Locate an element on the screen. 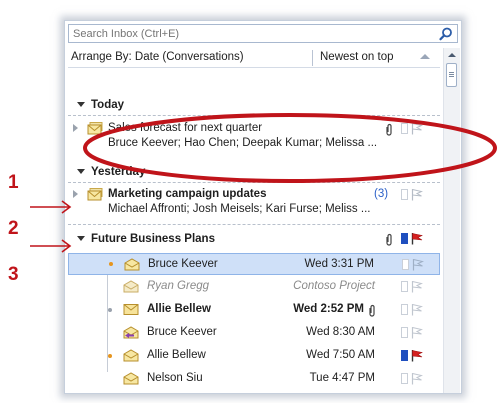  vertical-scrollbar is located at coordinates (451, 220).